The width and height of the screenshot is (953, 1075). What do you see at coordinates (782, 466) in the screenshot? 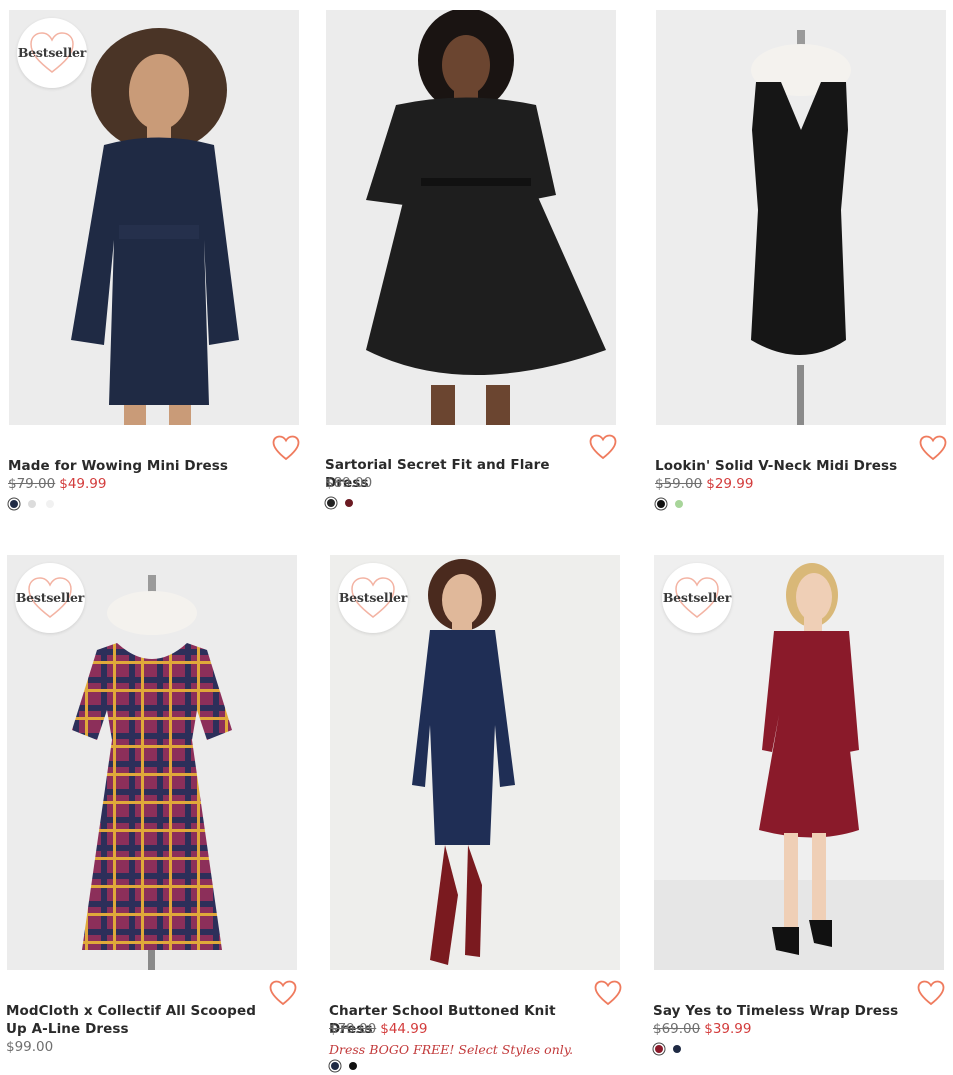
I see `product-title: Lookin' Solid V-Neck Midi Dress` at bounding box center [782, 466].